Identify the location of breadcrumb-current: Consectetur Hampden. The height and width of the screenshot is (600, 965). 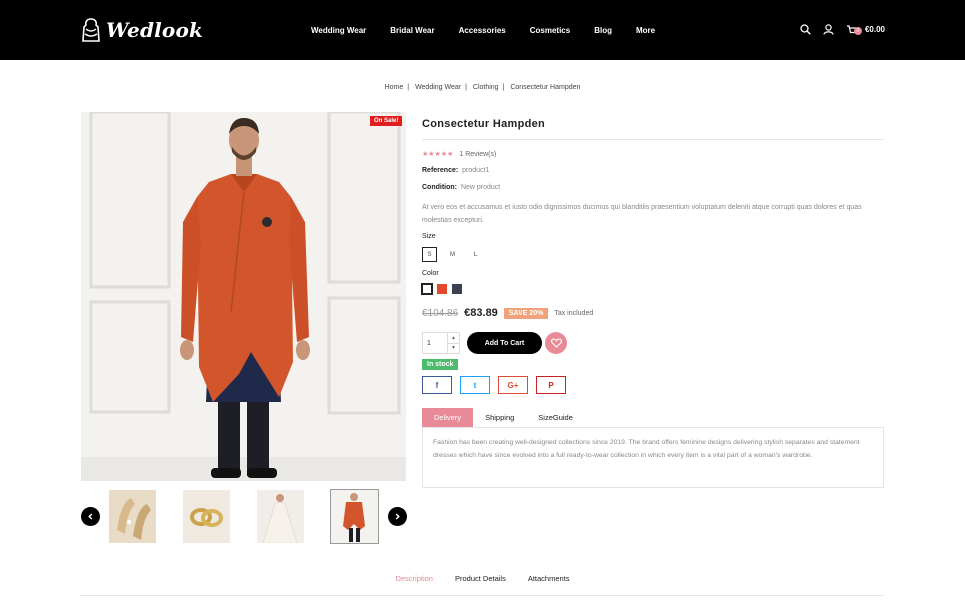
(545, 87).